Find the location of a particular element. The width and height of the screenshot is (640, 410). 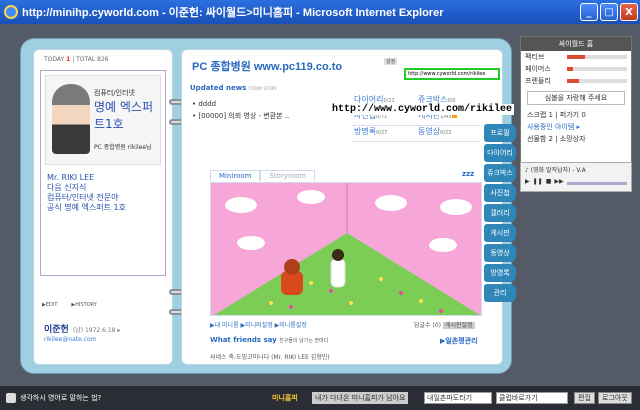

brand-line: PC 종합병원 rikilee님 is located at coordinates (123, 147).